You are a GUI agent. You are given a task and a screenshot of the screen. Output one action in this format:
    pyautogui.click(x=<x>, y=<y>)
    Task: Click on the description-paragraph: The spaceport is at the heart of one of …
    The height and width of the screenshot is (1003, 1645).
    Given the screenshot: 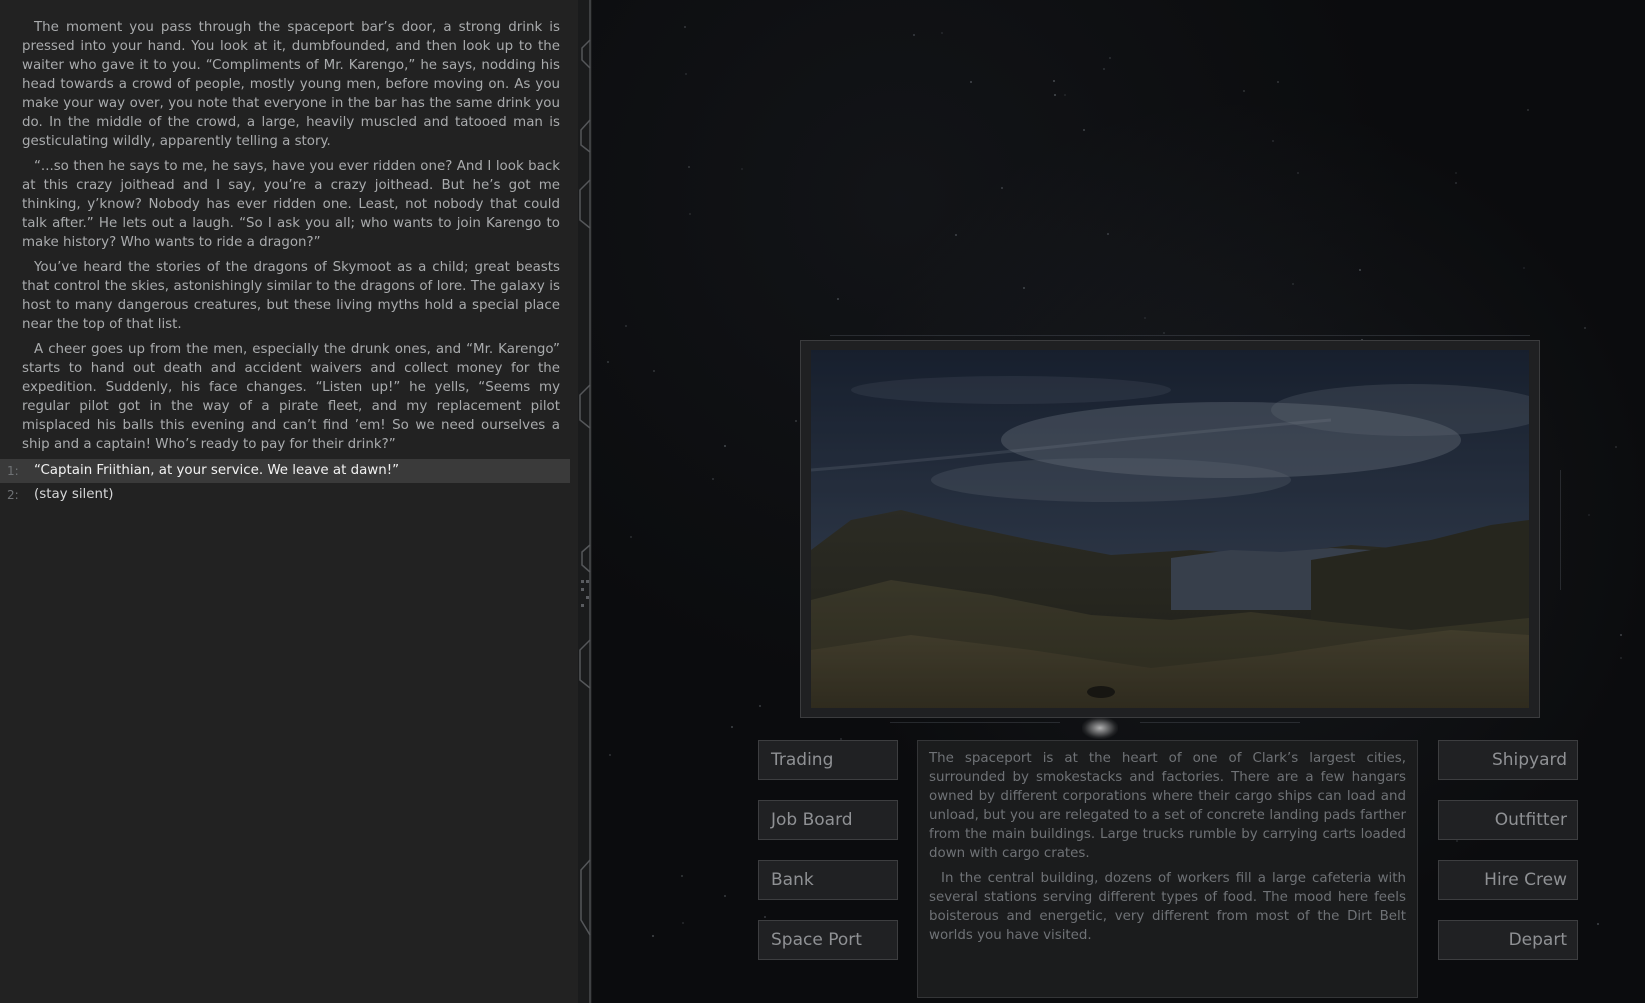 What is the action you would take?
    pyautogui.click(x=1167, y=806)
    